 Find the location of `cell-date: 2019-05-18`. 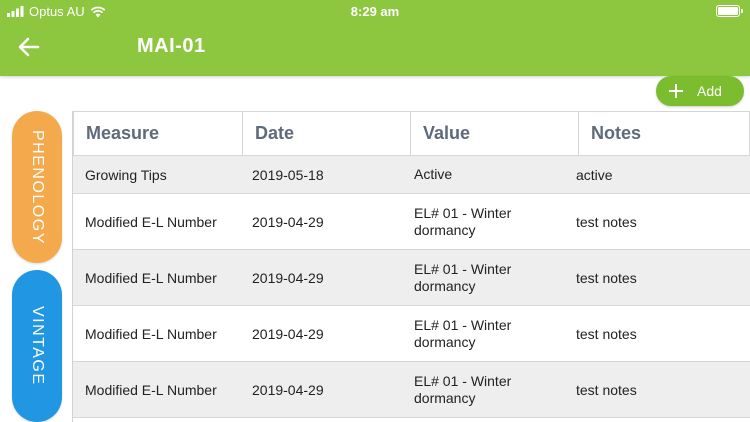

cell-date: 2019-05-18 is located at coordinates (288, 174).